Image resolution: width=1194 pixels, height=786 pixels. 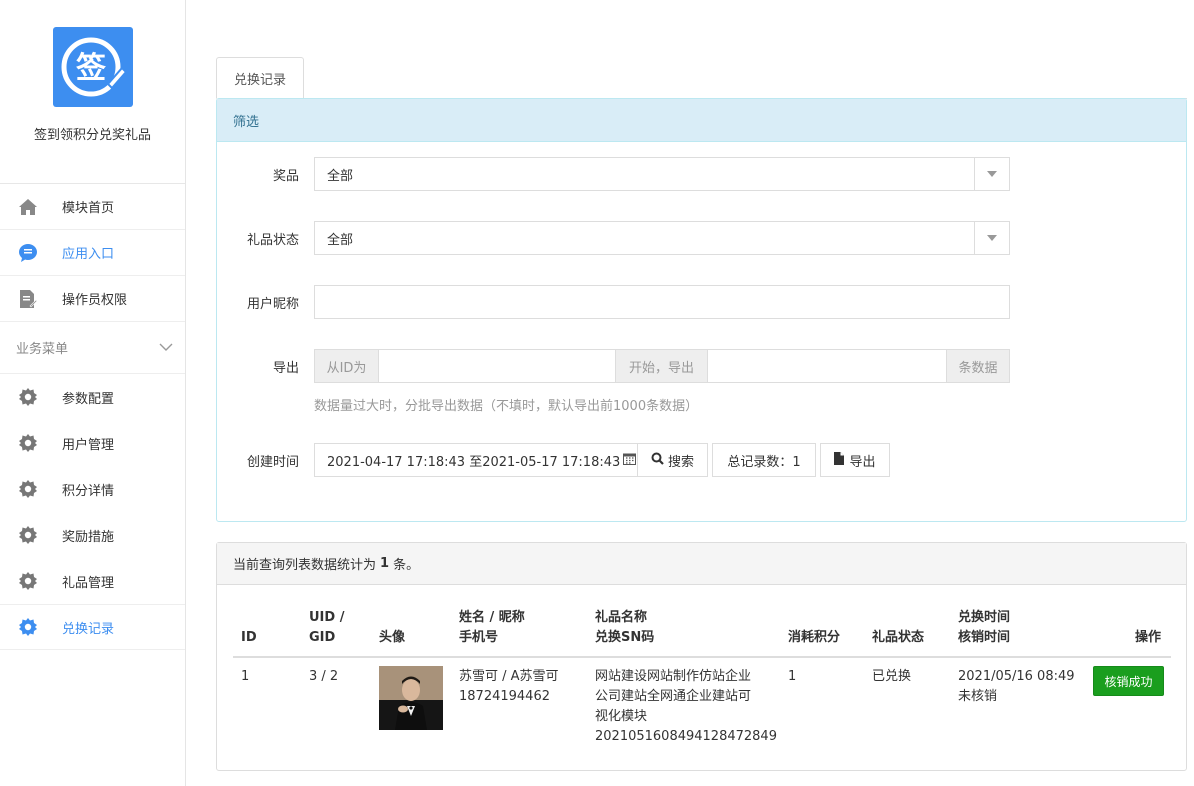 What do you see at coordinates (272, 240) in the screenshot?
I see `gift-status-label: 礼品状态` at bounding box center [272, 240].